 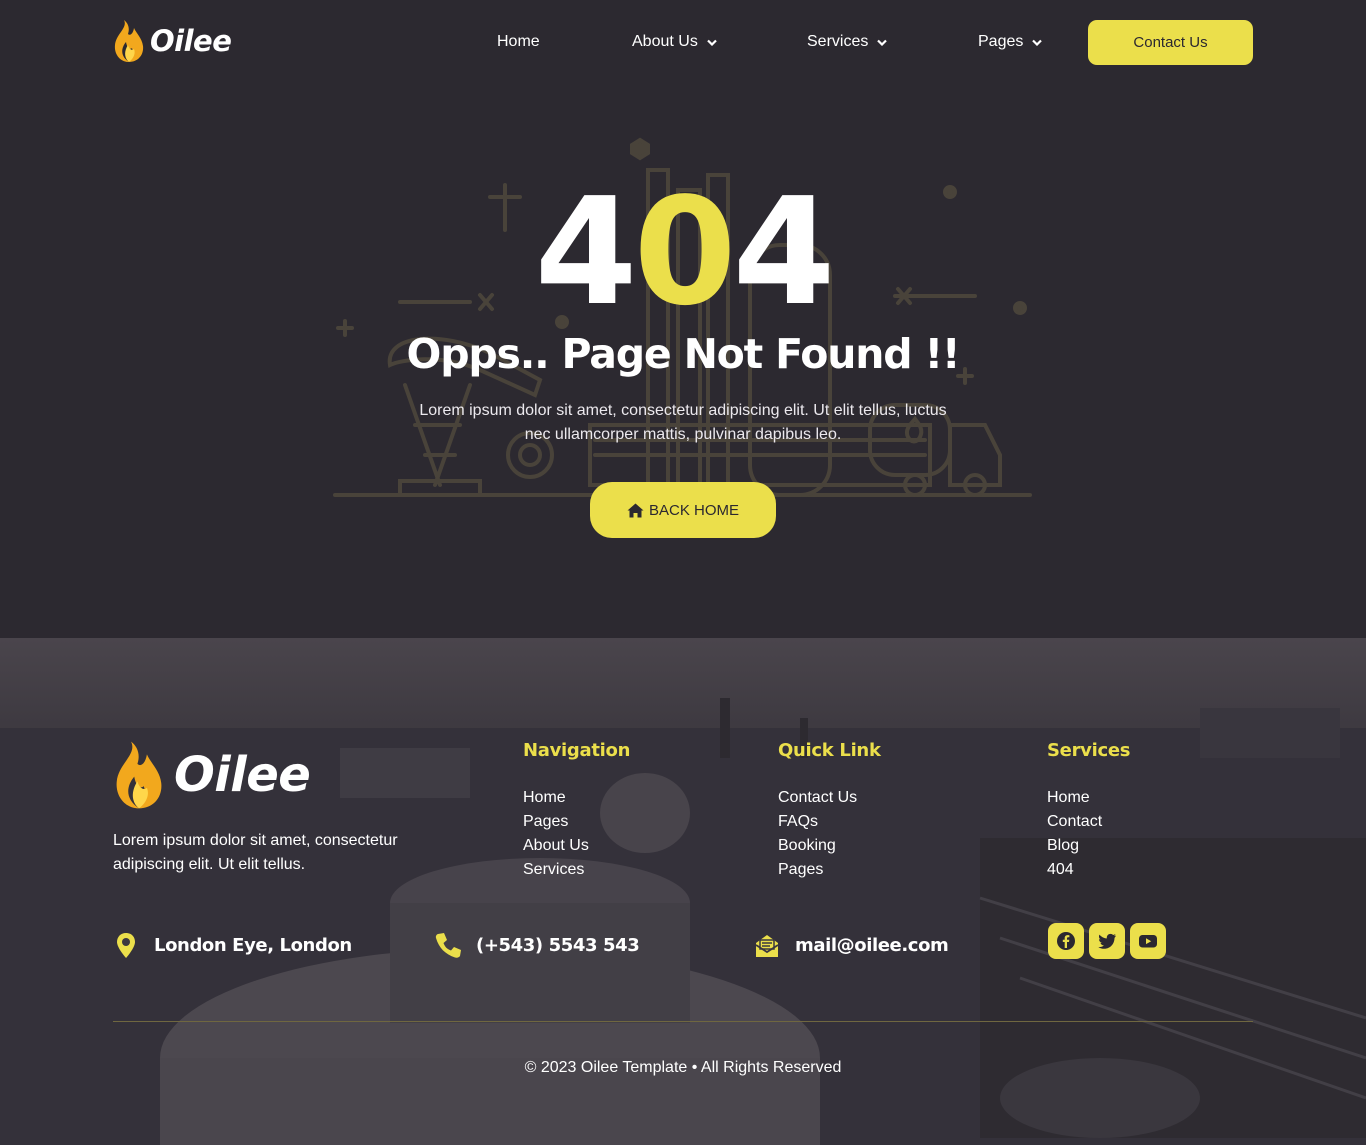 I want to click on nav-home: Home, so click(x=518, y=42).